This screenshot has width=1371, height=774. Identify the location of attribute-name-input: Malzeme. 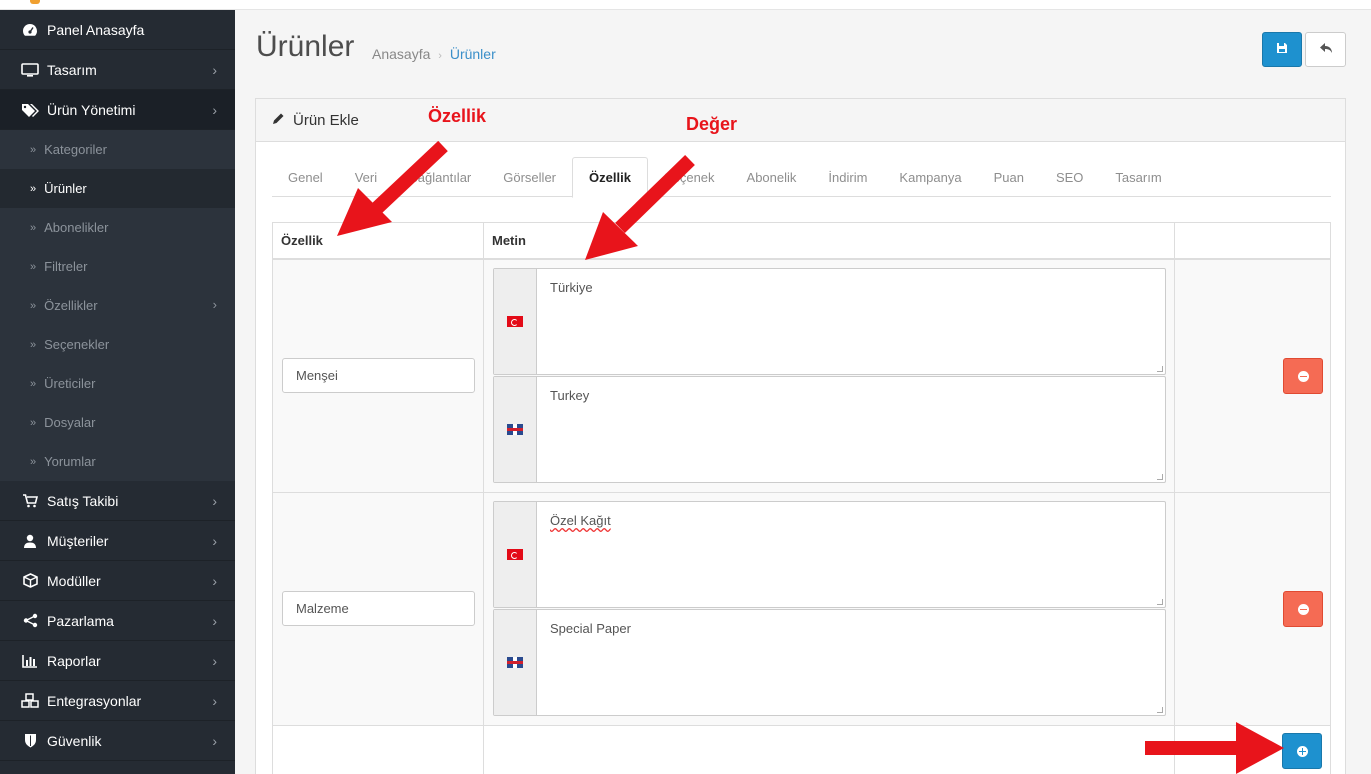
(378, 608).